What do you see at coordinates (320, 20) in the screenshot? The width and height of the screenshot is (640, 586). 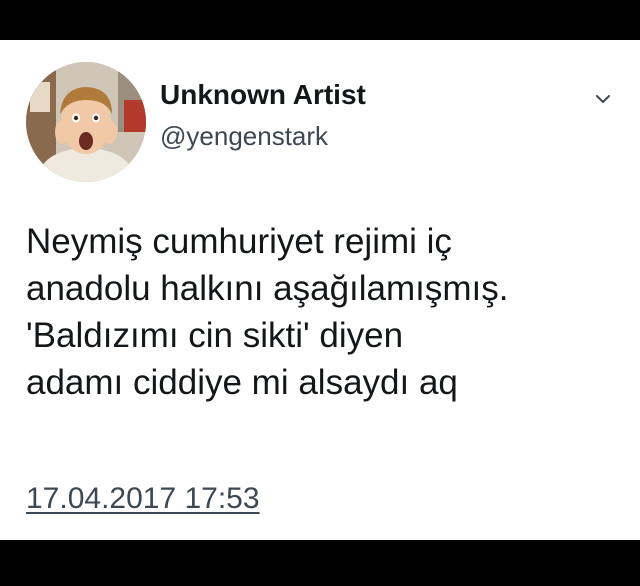 I see `letterbox-top` at bounding box center [320, 20].